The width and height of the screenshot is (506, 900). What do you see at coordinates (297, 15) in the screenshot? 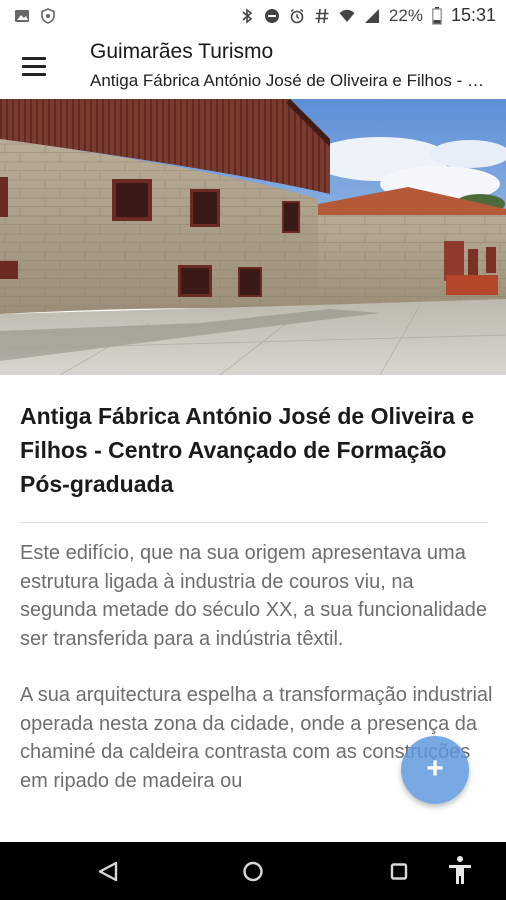
I see `alarm-icon` at bounding box center [297, 15].